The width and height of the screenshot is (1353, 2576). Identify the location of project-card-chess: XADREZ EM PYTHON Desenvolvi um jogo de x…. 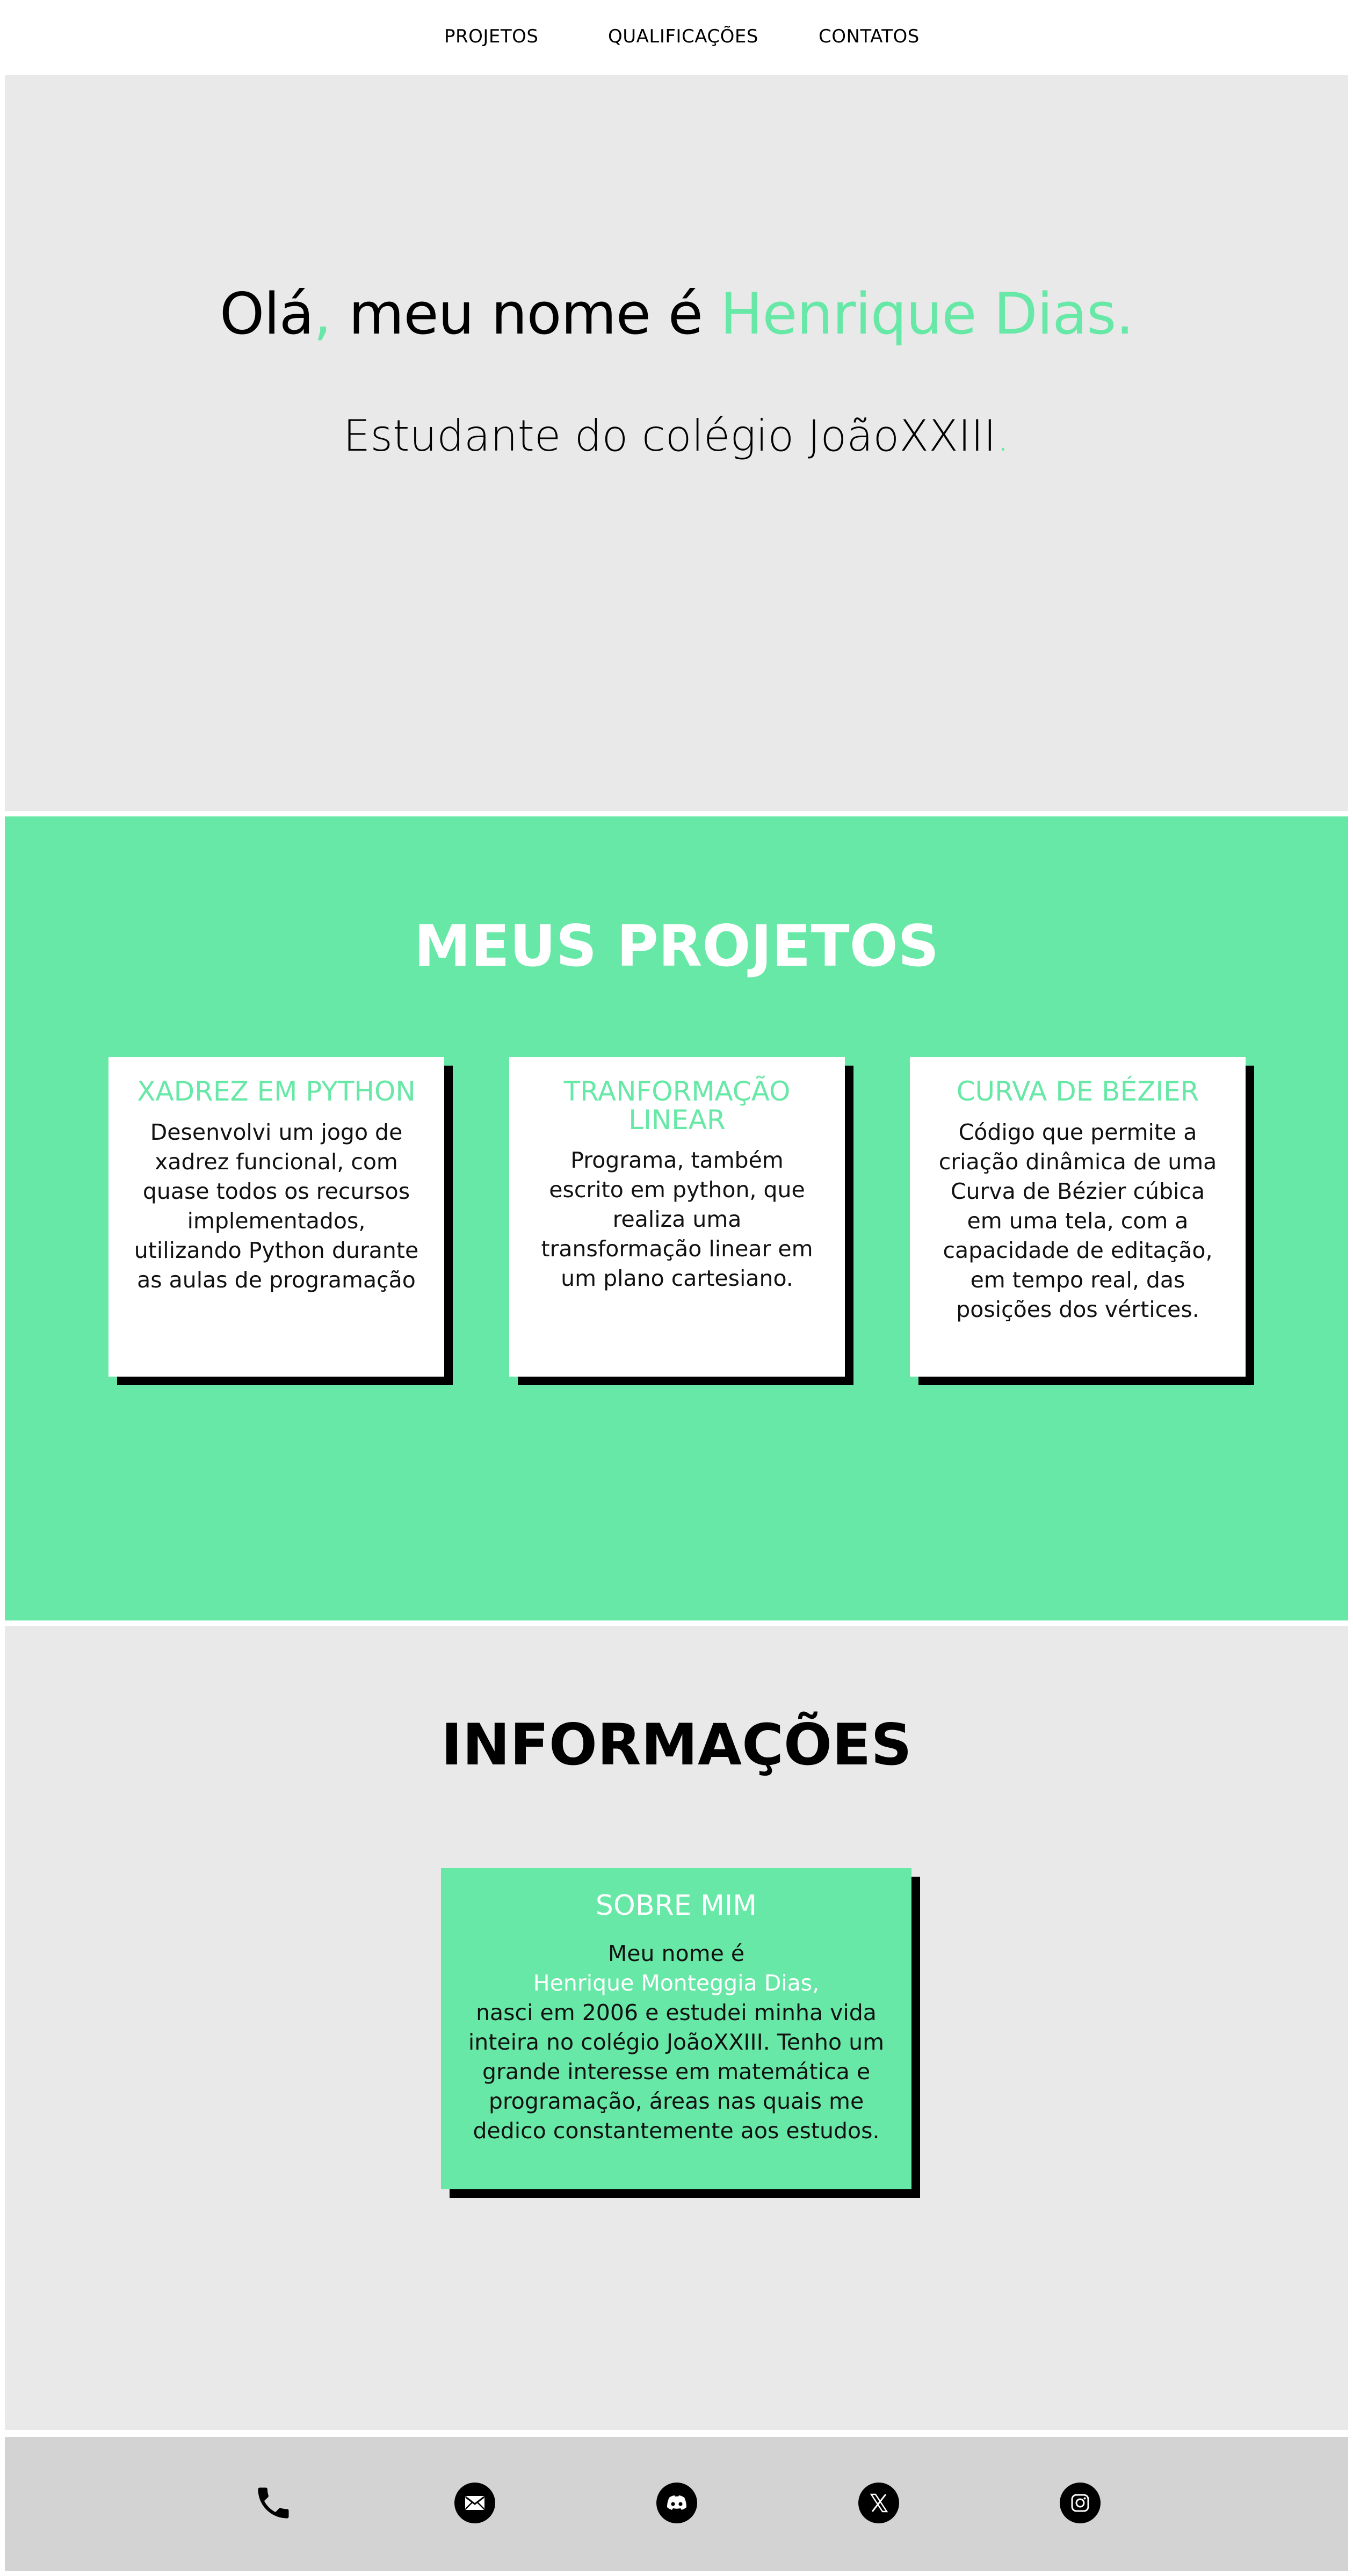
(276, 1217).